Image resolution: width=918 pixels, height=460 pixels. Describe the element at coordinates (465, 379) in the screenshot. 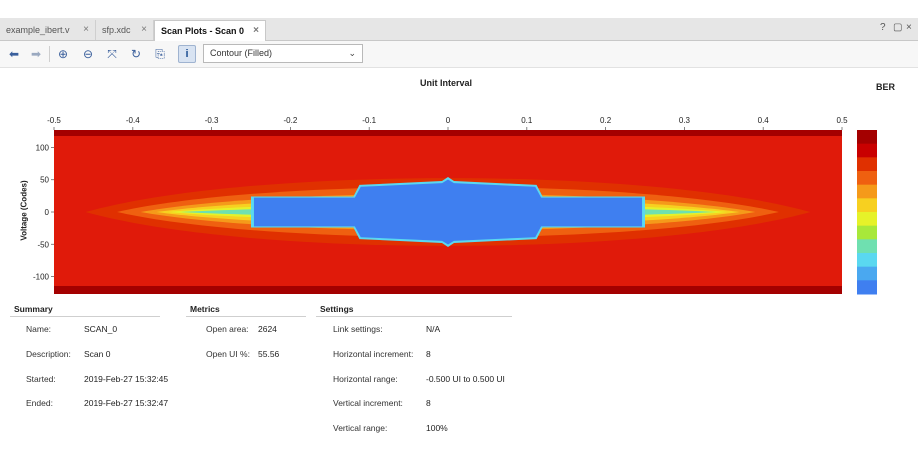

I see `horizontal-range-value: -0.500 UI to 0.500 UI` at that location.